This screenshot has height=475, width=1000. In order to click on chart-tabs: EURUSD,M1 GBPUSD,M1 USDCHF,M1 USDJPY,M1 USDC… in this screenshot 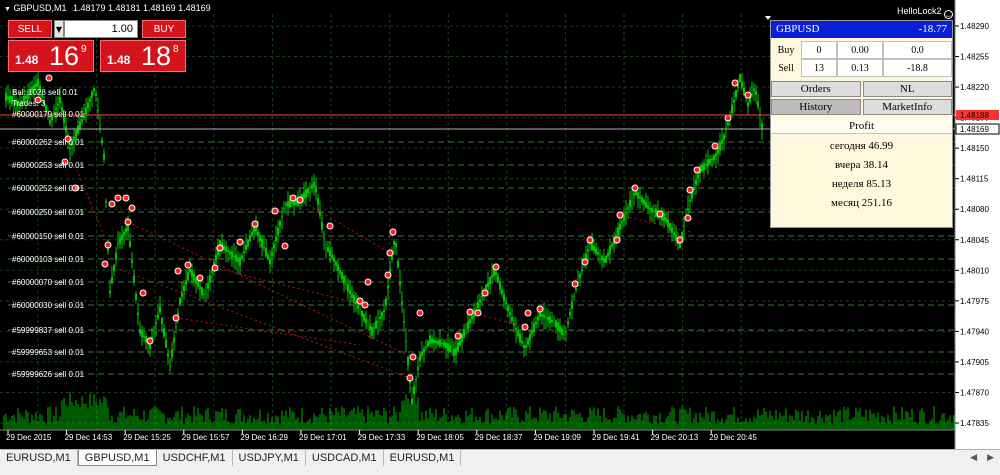, I will do `click(500, 457)`.